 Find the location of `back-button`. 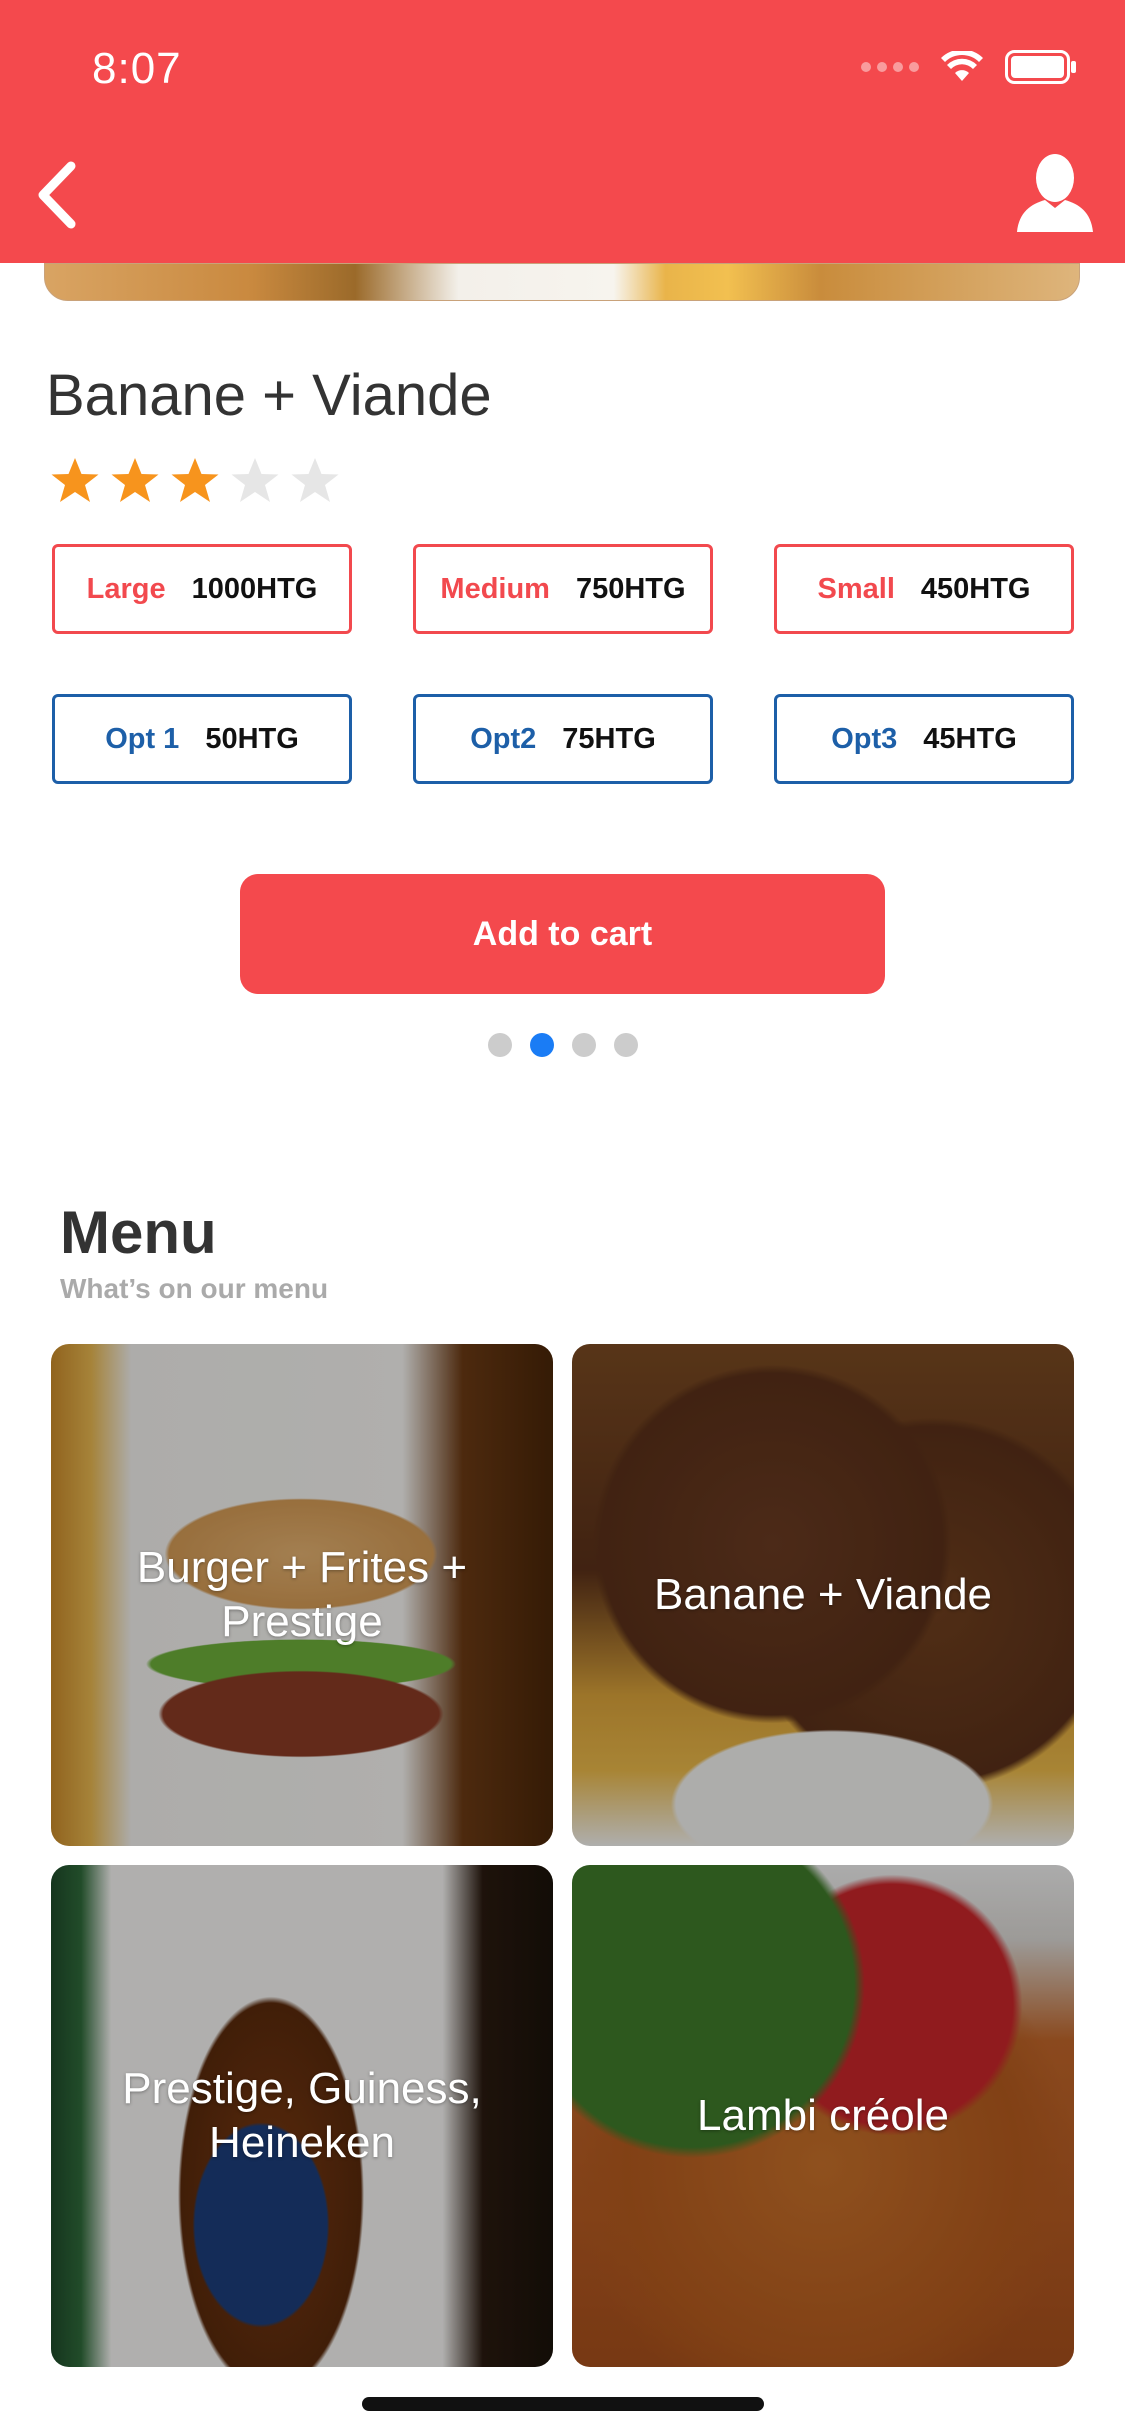

back-button is located at coordinates (55, 195).